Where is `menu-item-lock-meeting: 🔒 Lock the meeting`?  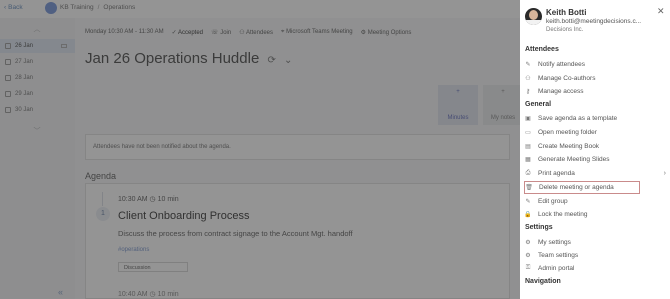
menu-item-lock-meeting: 🔒 Lock the meeting is located at coordinates (596, 214).